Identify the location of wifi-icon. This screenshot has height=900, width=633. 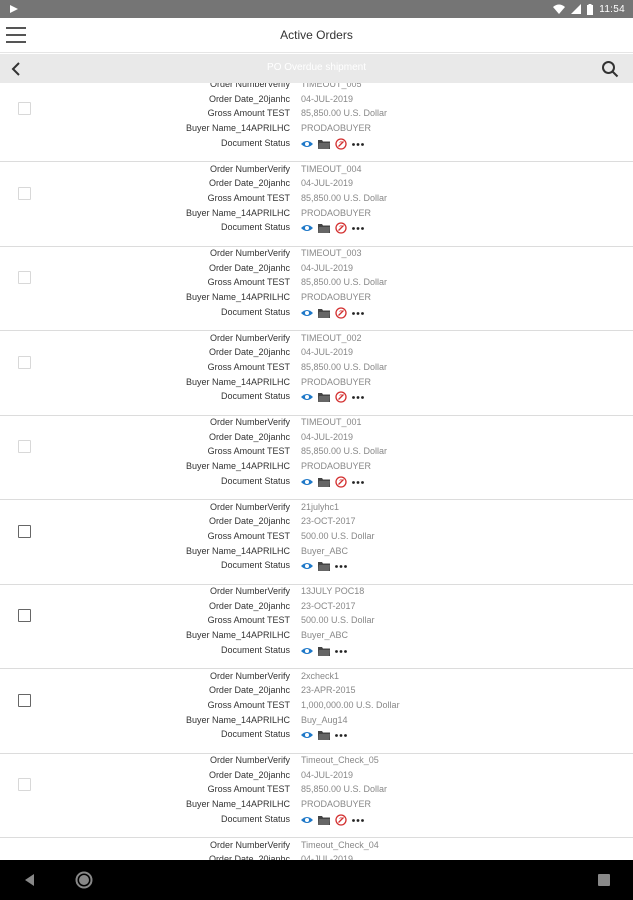
(559, 9).